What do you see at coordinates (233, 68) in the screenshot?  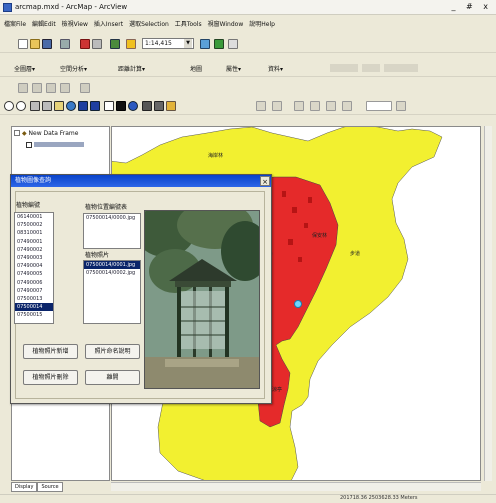 I see `dropdown-attributes: 屬性▾` at bounding box center [233, 68].